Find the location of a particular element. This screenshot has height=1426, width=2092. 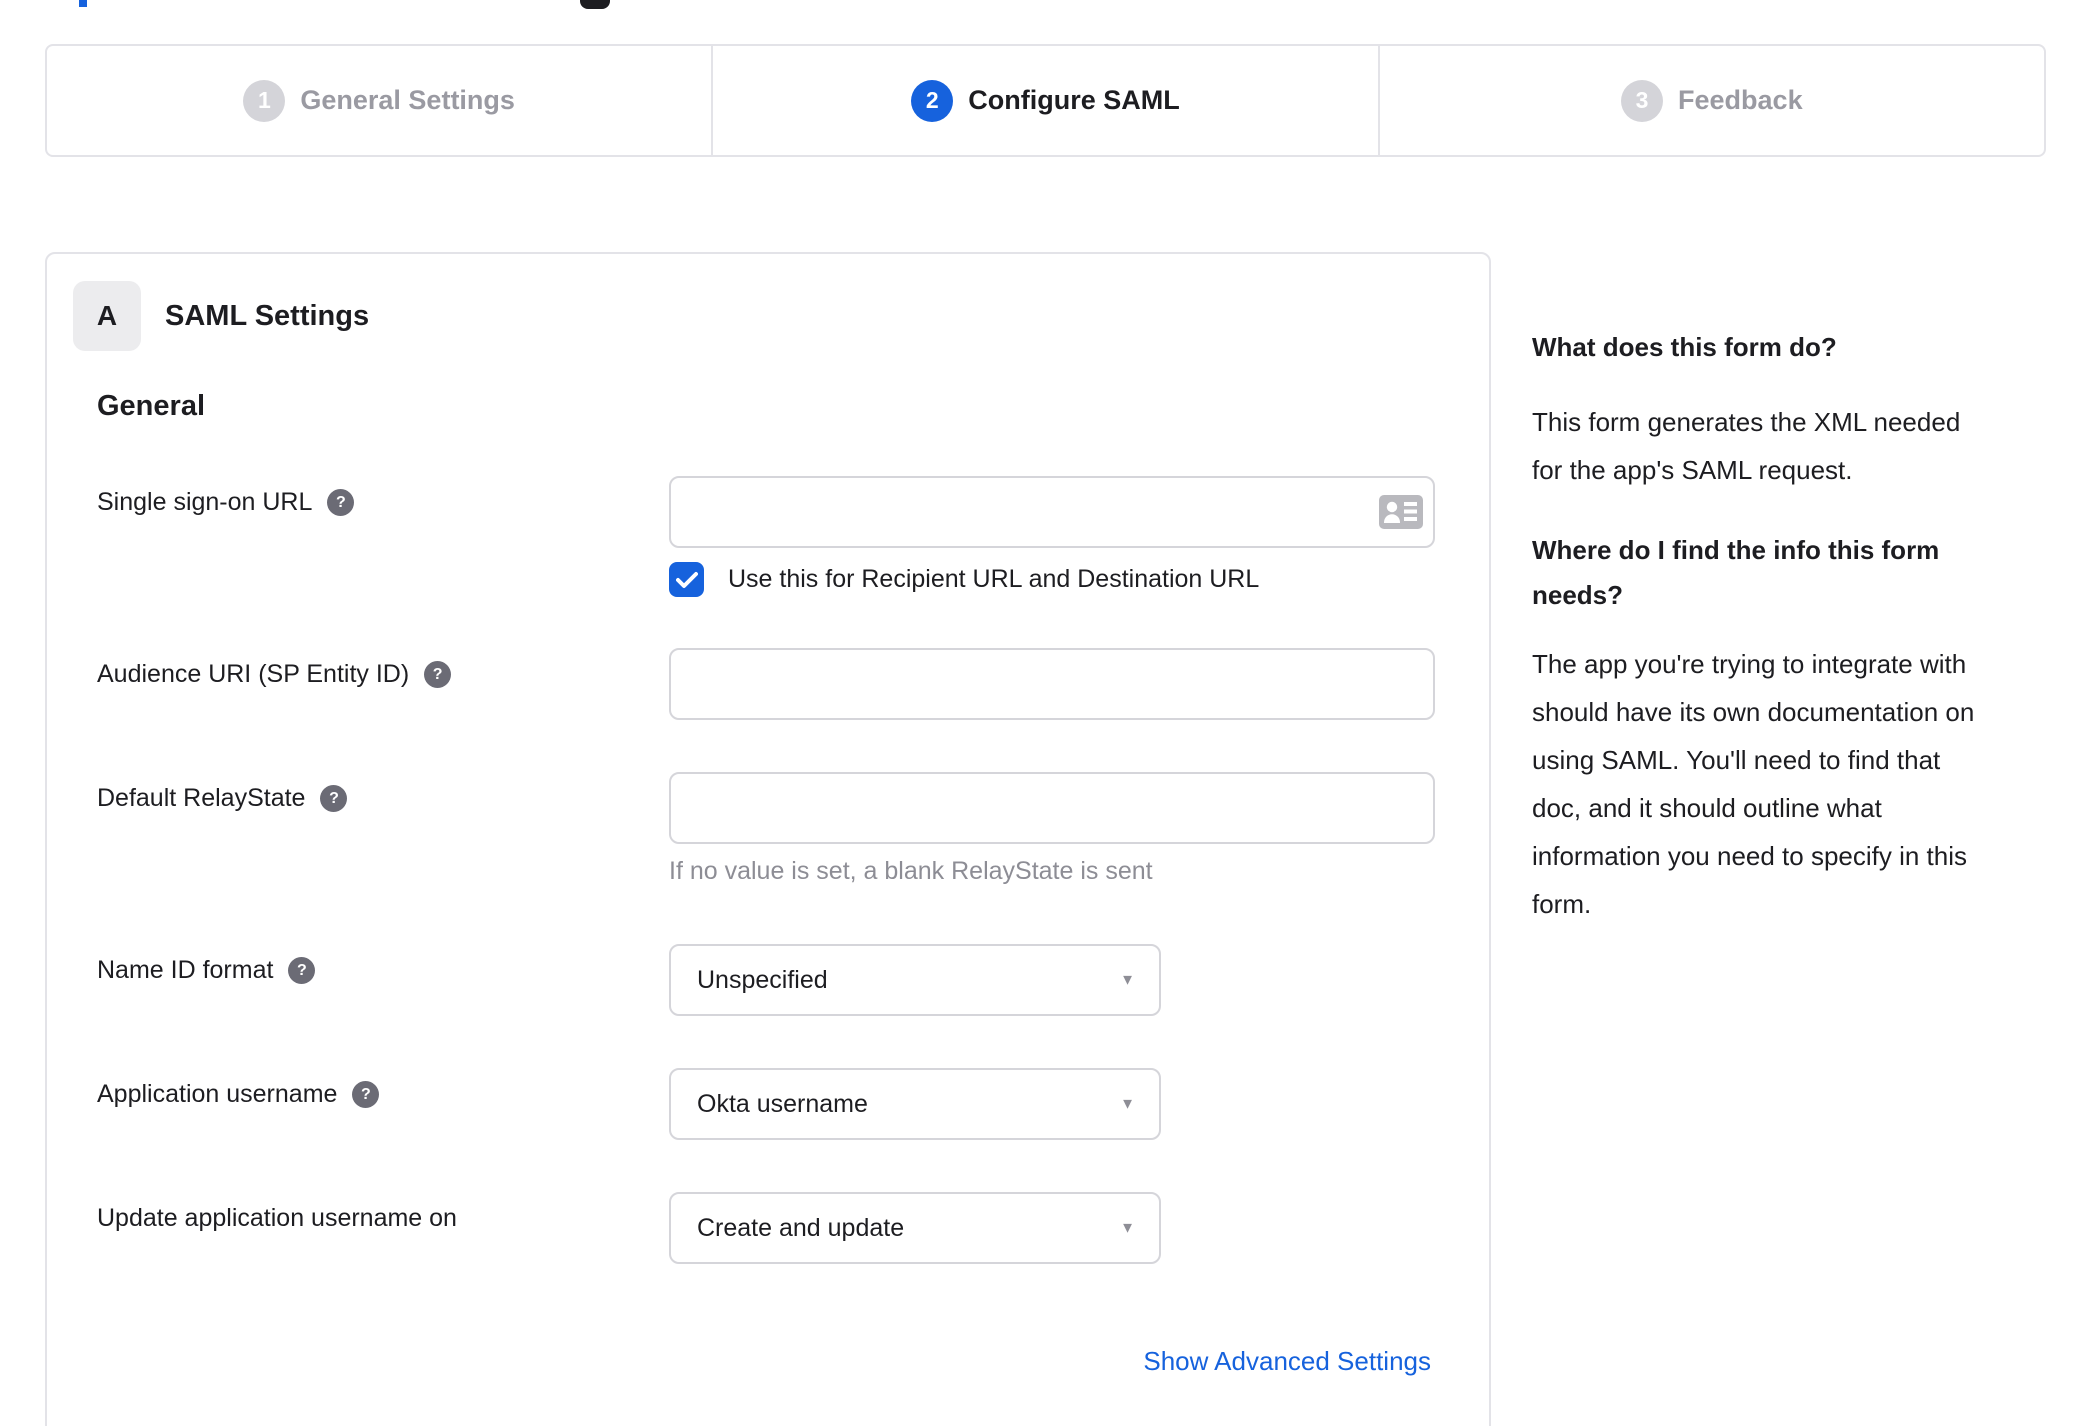

field-row-name-id-format: Name ID format ? Unspecified ▼ is located at coordinates (770, 980).